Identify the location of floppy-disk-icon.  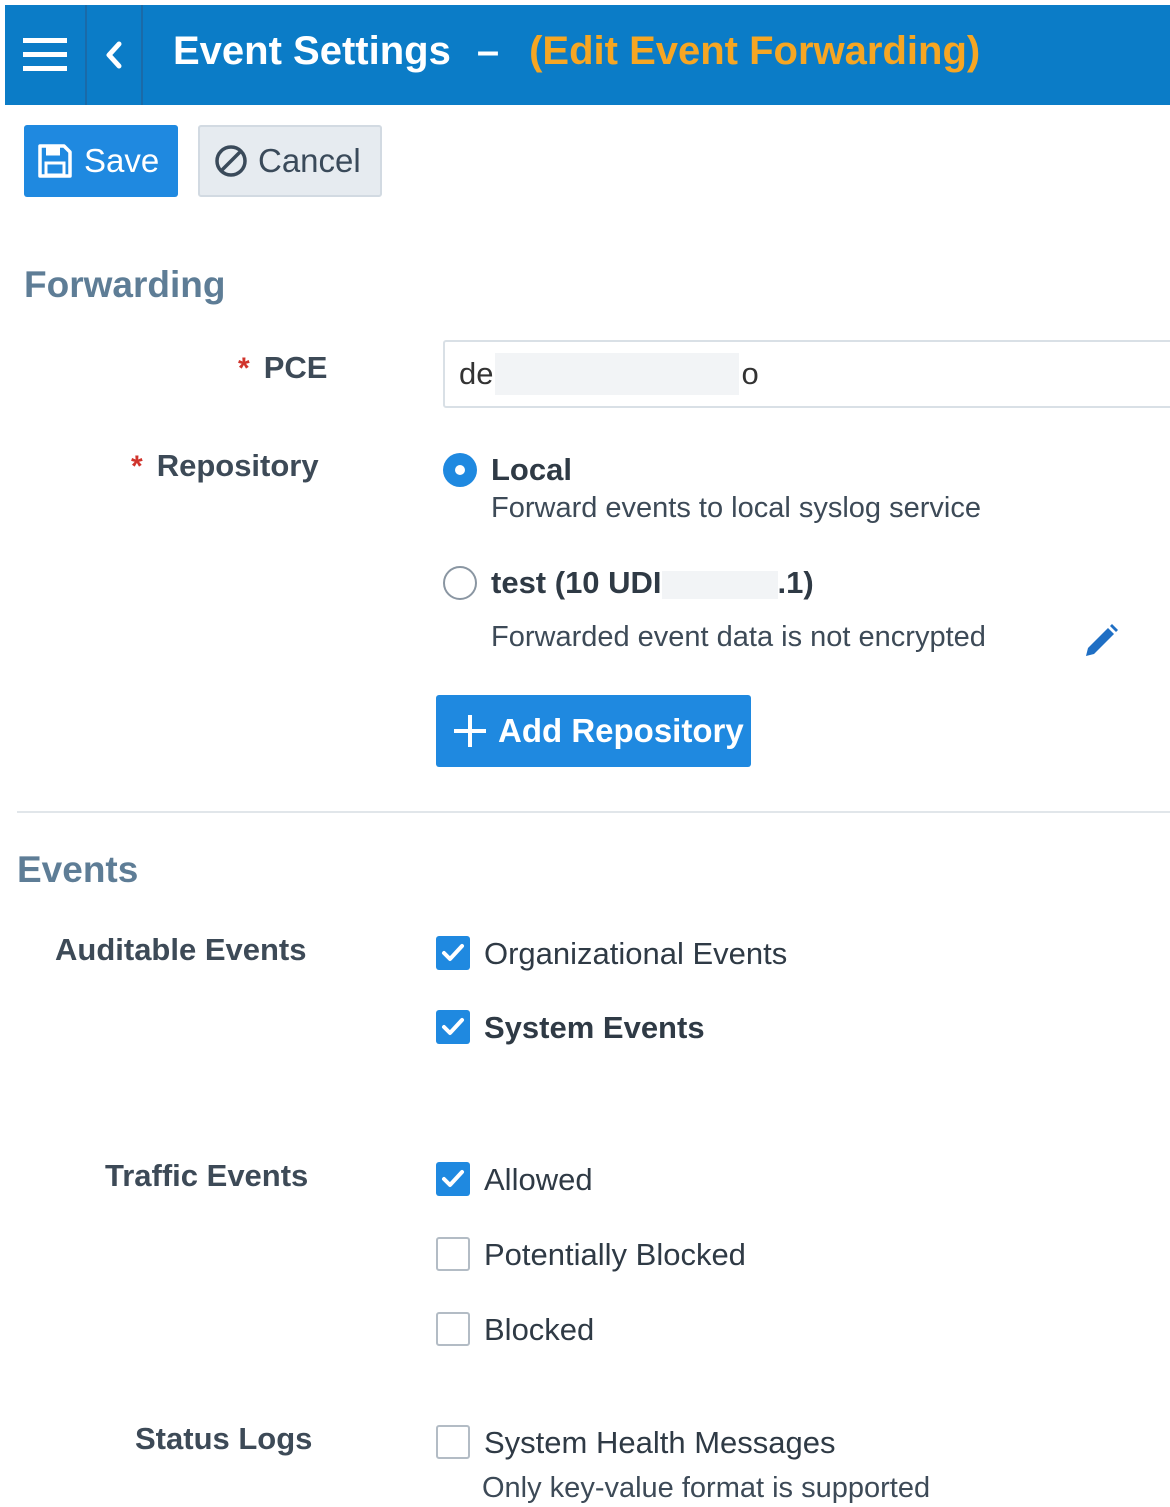
(55, 161).